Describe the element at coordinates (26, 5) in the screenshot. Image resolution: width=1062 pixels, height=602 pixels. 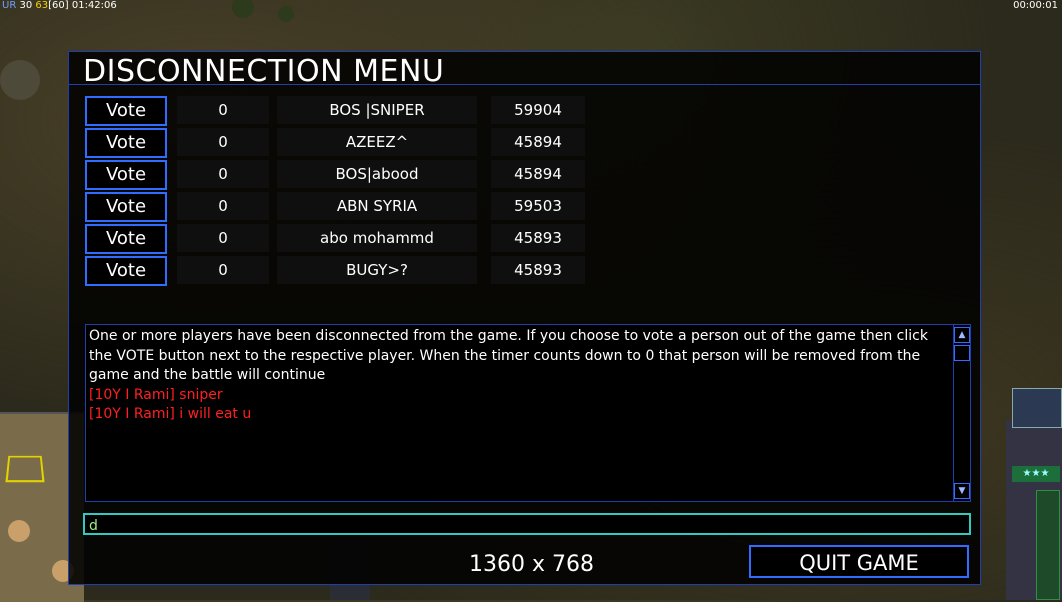
I see `stat-a: 30` at that location.